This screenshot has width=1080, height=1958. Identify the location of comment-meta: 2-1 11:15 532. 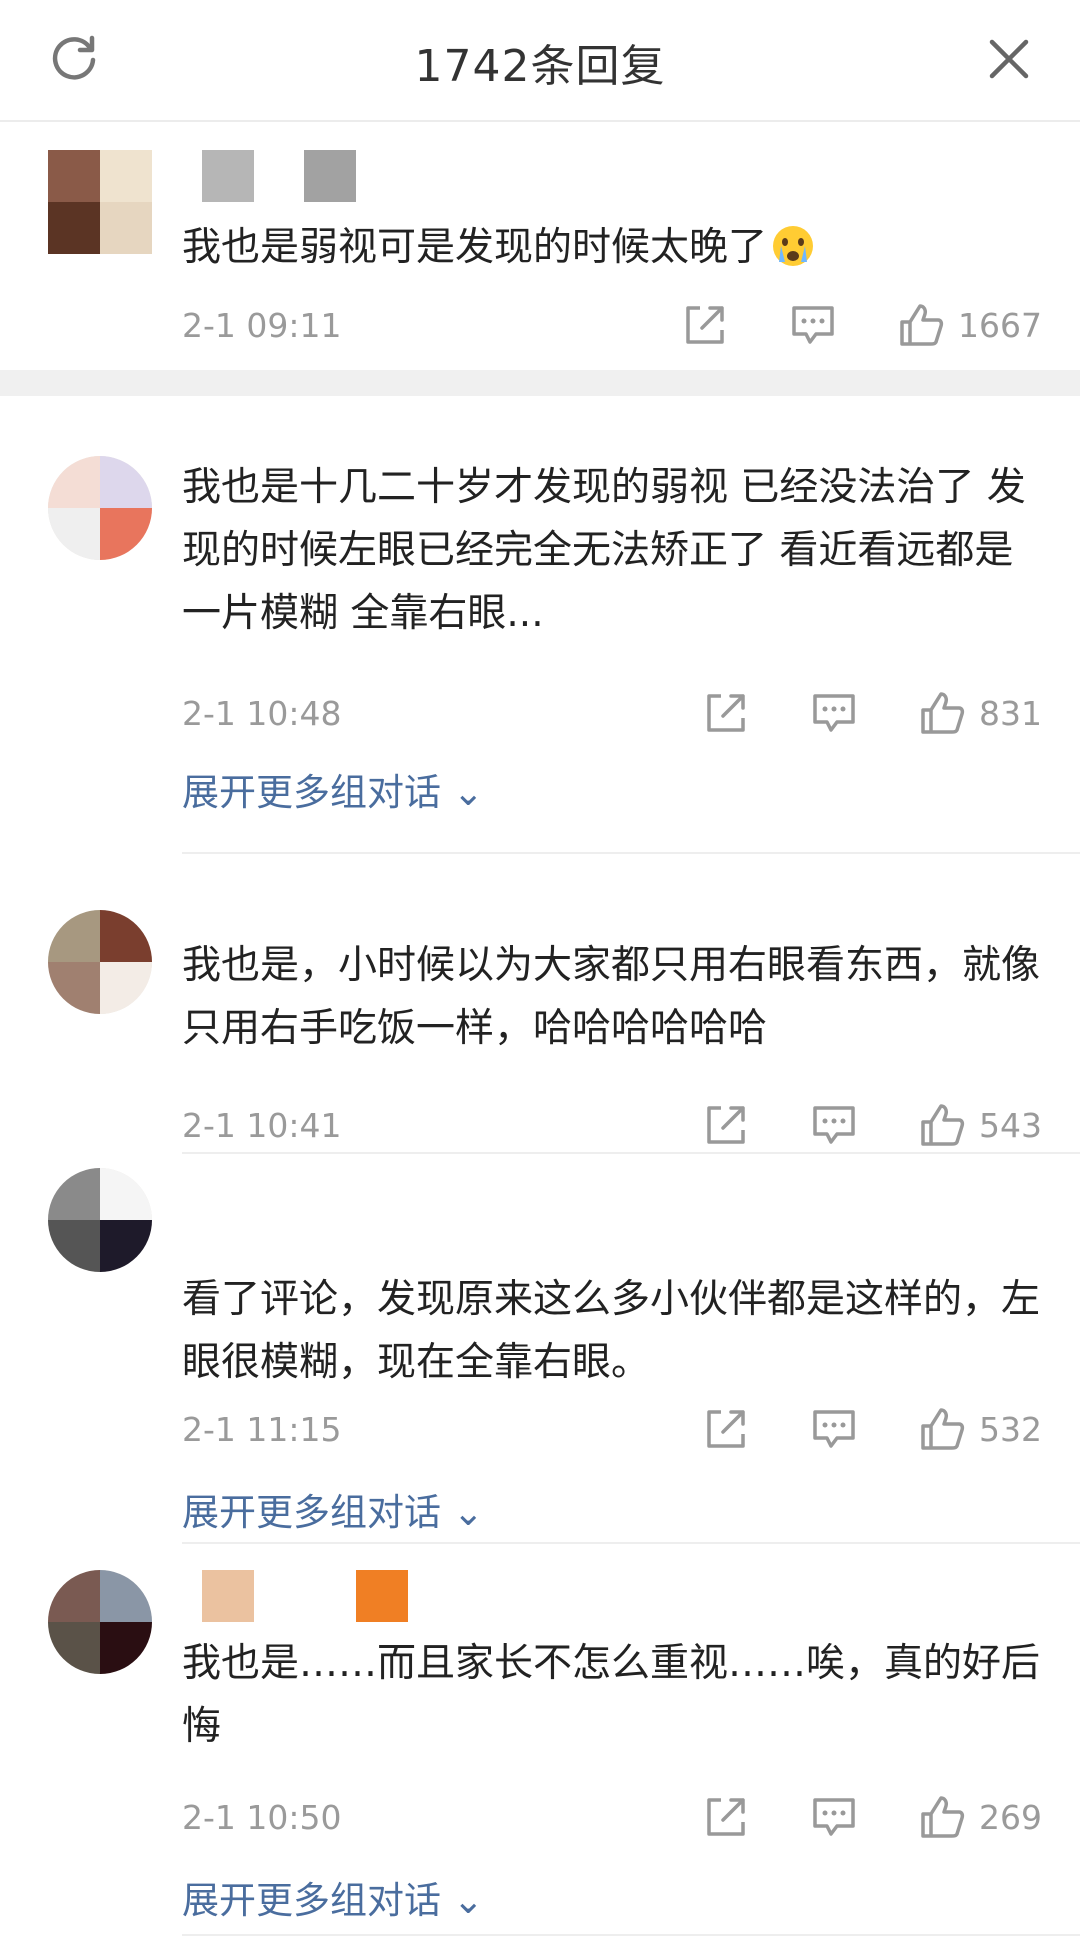
(612, 1429).